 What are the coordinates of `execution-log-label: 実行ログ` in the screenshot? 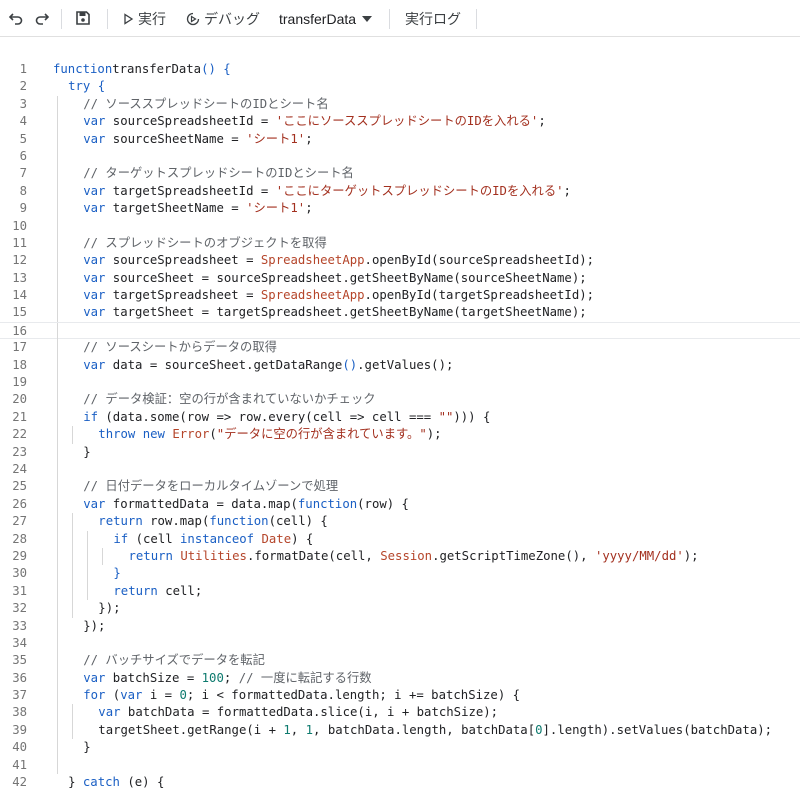 It's located at (433, 18).